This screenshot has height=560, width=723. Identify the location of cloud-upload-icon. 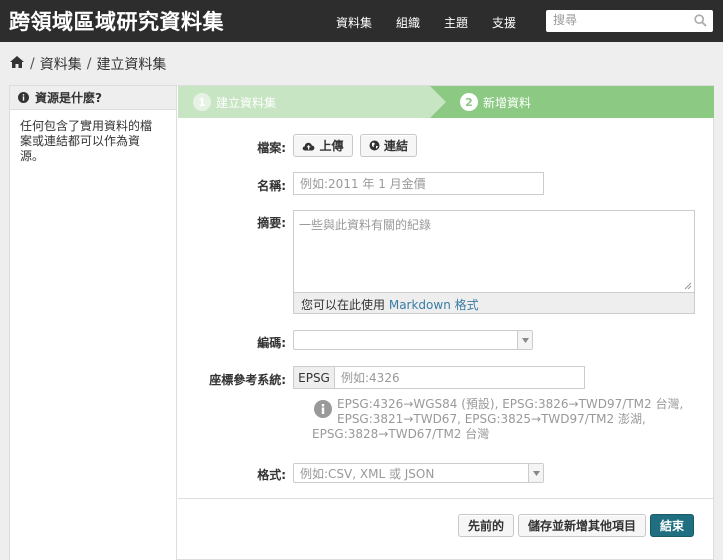
(309, 146).